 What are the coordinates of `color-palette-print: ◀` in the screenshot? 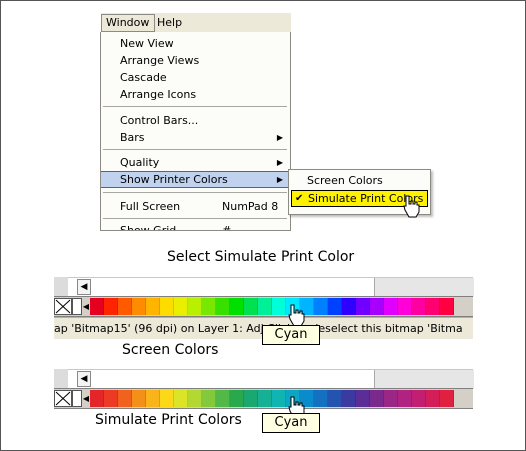 It's located at (263, 398).